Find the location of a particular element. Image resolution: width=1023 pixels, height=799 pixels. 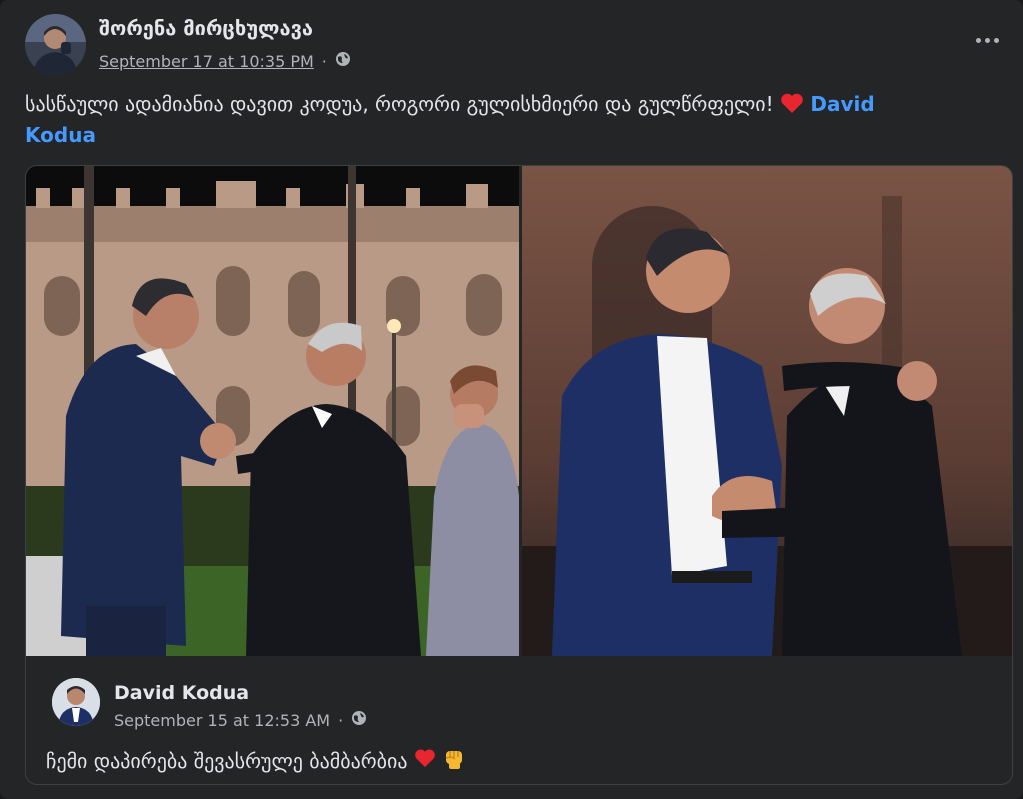

post-meta: September 17 at 10:35 PM · is located at coordinates (225, 61).